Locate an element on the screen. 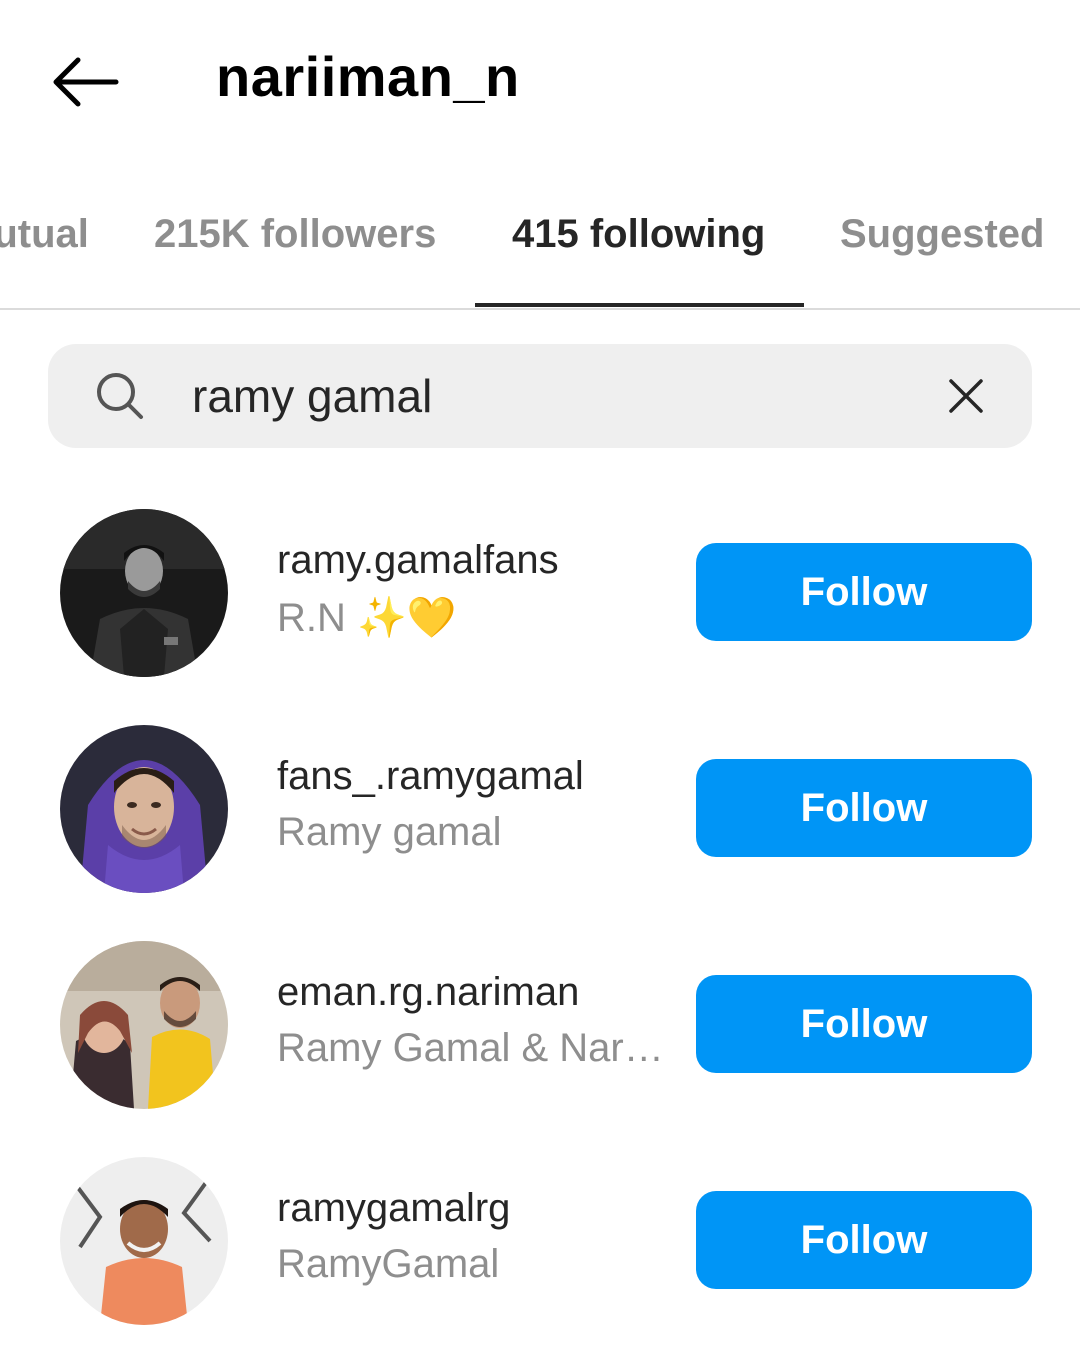 Image resolution: width=1080 pixels, height=1348 pixels. clear-icon is located at coordinates (966, 396).